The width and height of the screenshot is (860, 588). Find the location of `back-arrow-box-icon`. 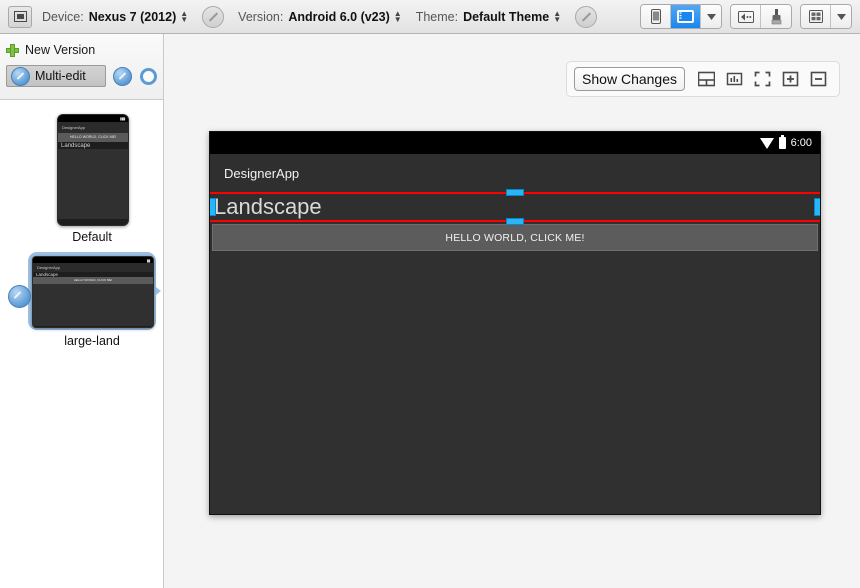

back-arrow-box-icon is located at coordinates (746, 16).